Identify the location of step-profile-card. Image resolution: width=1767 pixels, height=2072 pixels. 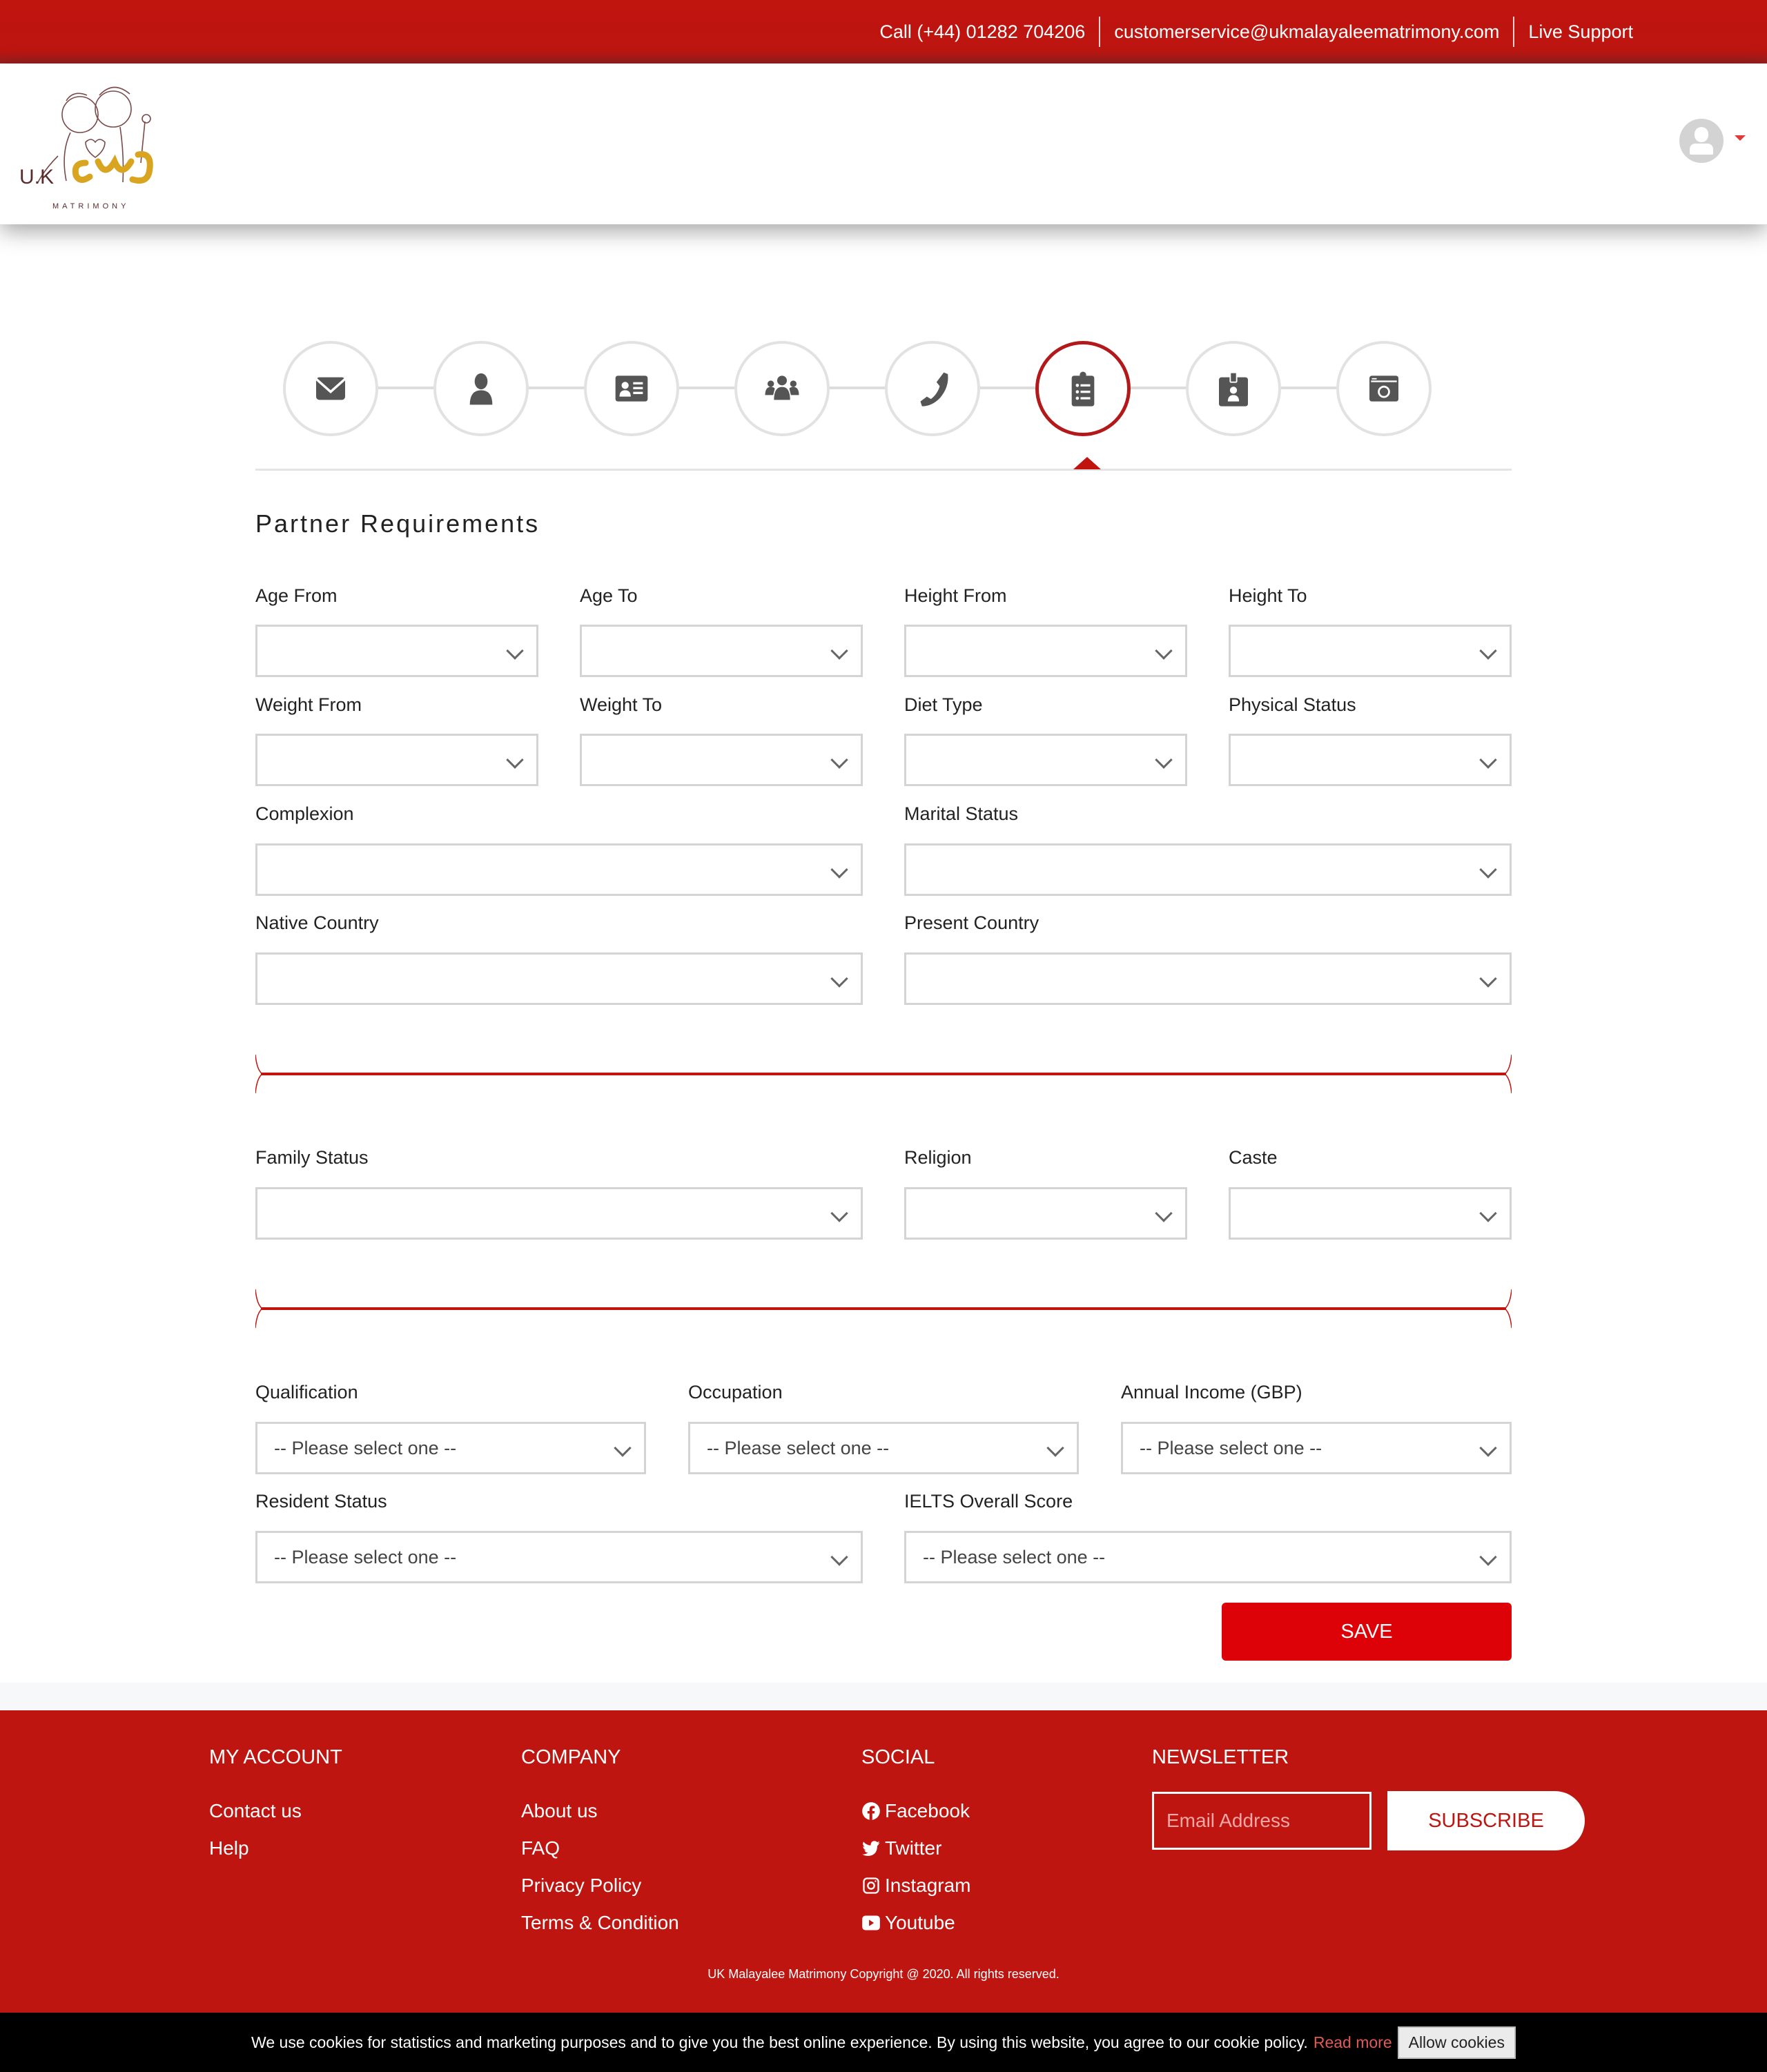
(631, 388).